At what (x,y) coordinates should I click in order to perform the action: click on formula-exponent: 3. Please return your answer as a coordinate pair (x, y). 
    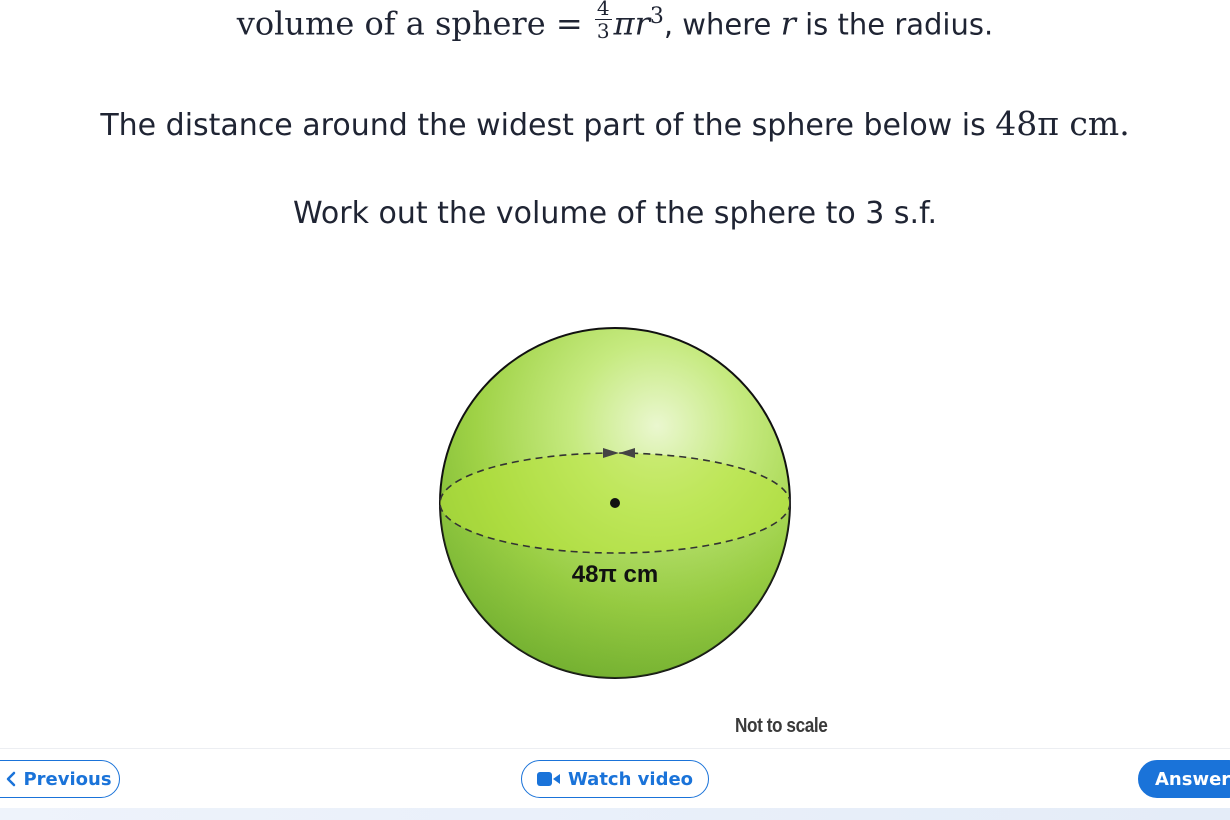
    Looking at the image, I should click on (656, 16).